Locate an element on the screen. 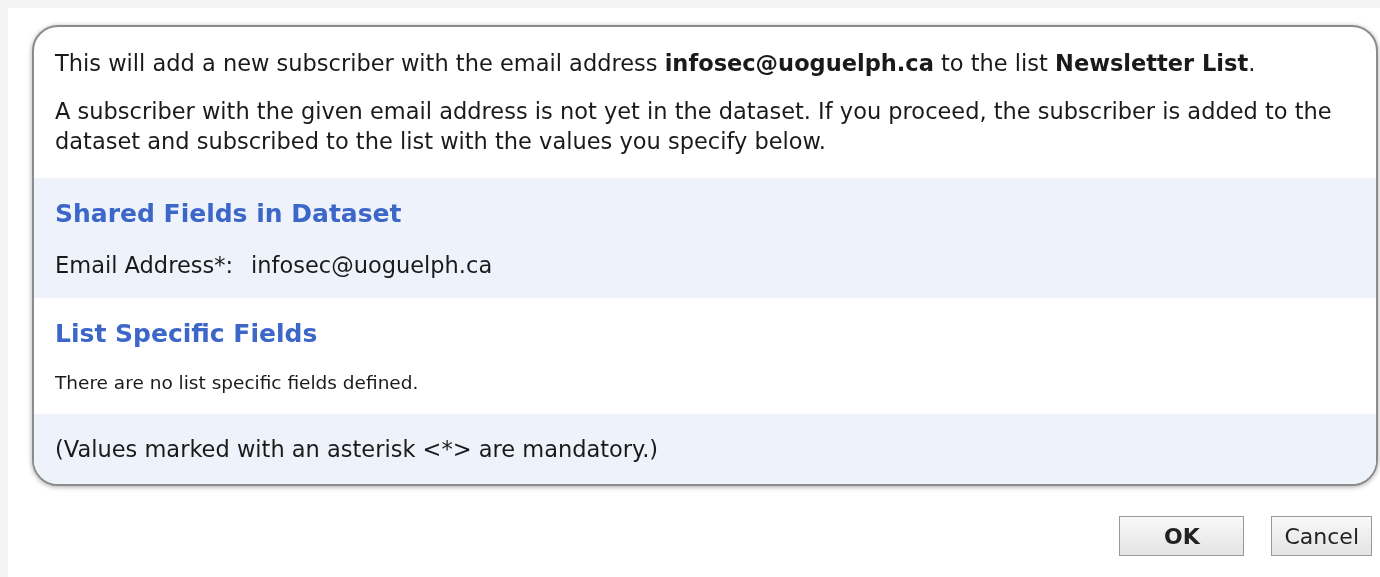 This screenshot has width=1380, height=577. footer-note: (Values marked with an asterisk <*> are mandatory.) is located at coordinates (357, 449).